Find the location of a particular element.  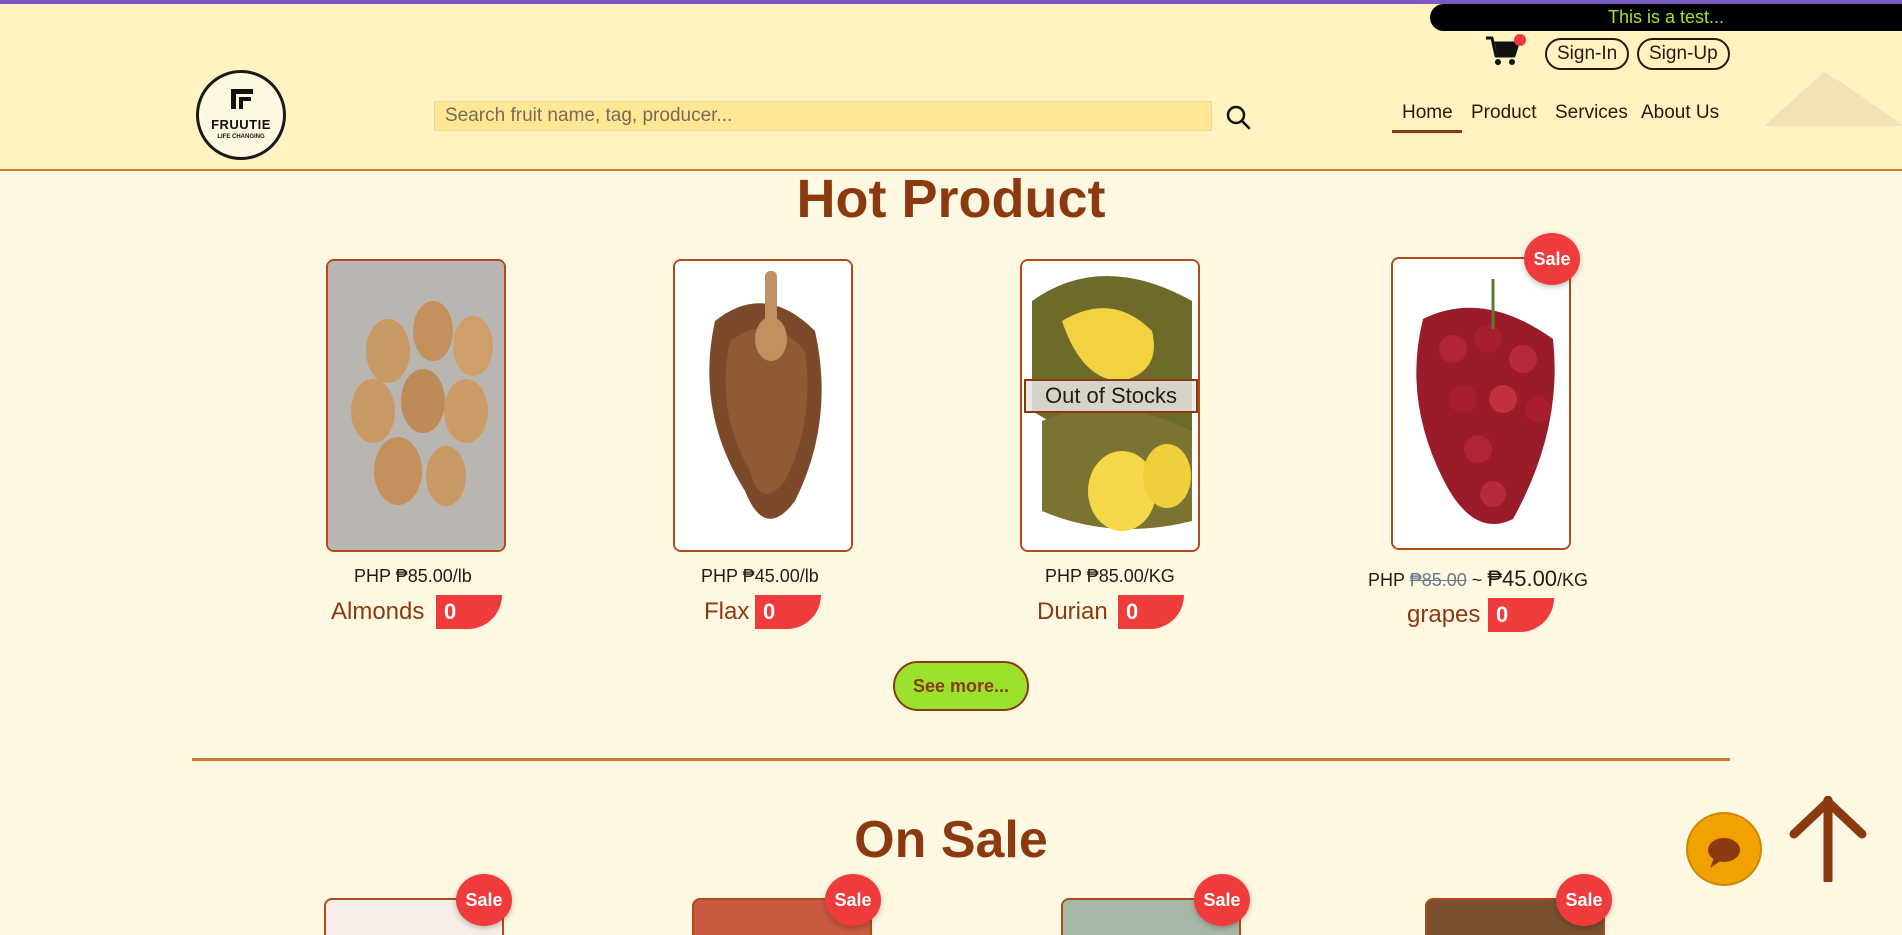

on-sale-title: On Sale is located at coordinates (951, 840).